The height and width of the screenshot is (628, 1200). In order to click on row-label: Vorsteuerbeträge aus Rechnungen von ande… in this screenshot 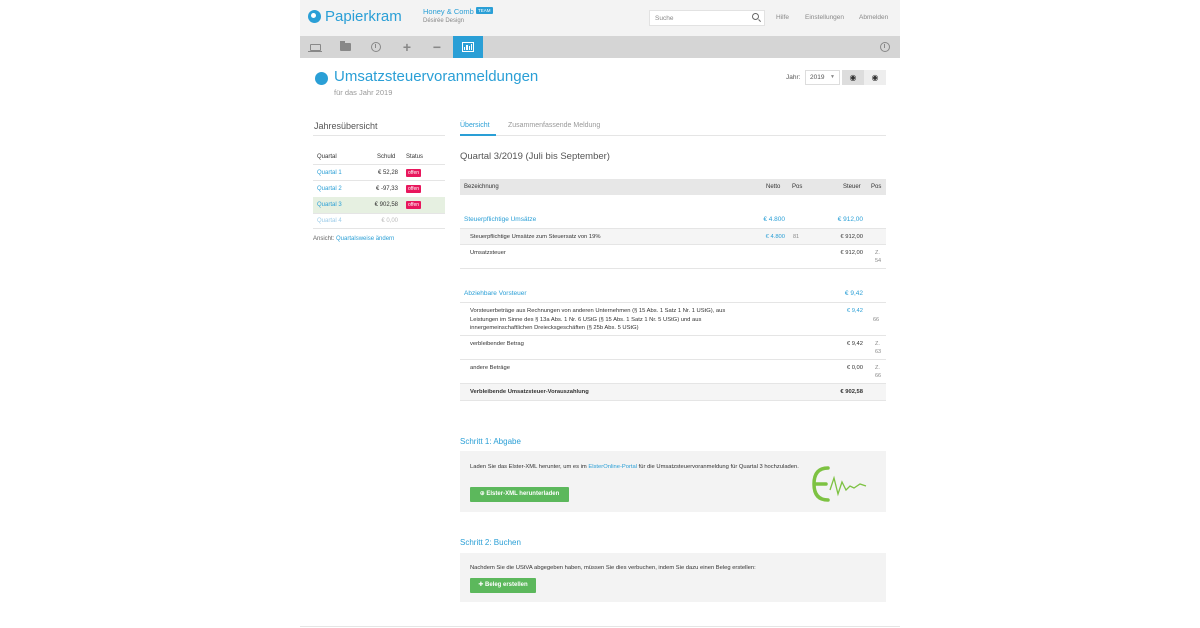, I will do `click(598, 319)`.